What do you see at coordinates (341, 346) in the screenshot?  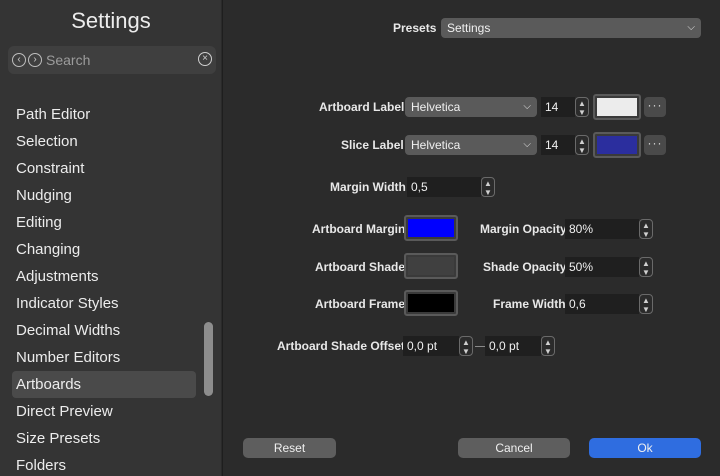 I see `shade-offset-label: Artboard Shade Offset` at bounding box center [341, 346].